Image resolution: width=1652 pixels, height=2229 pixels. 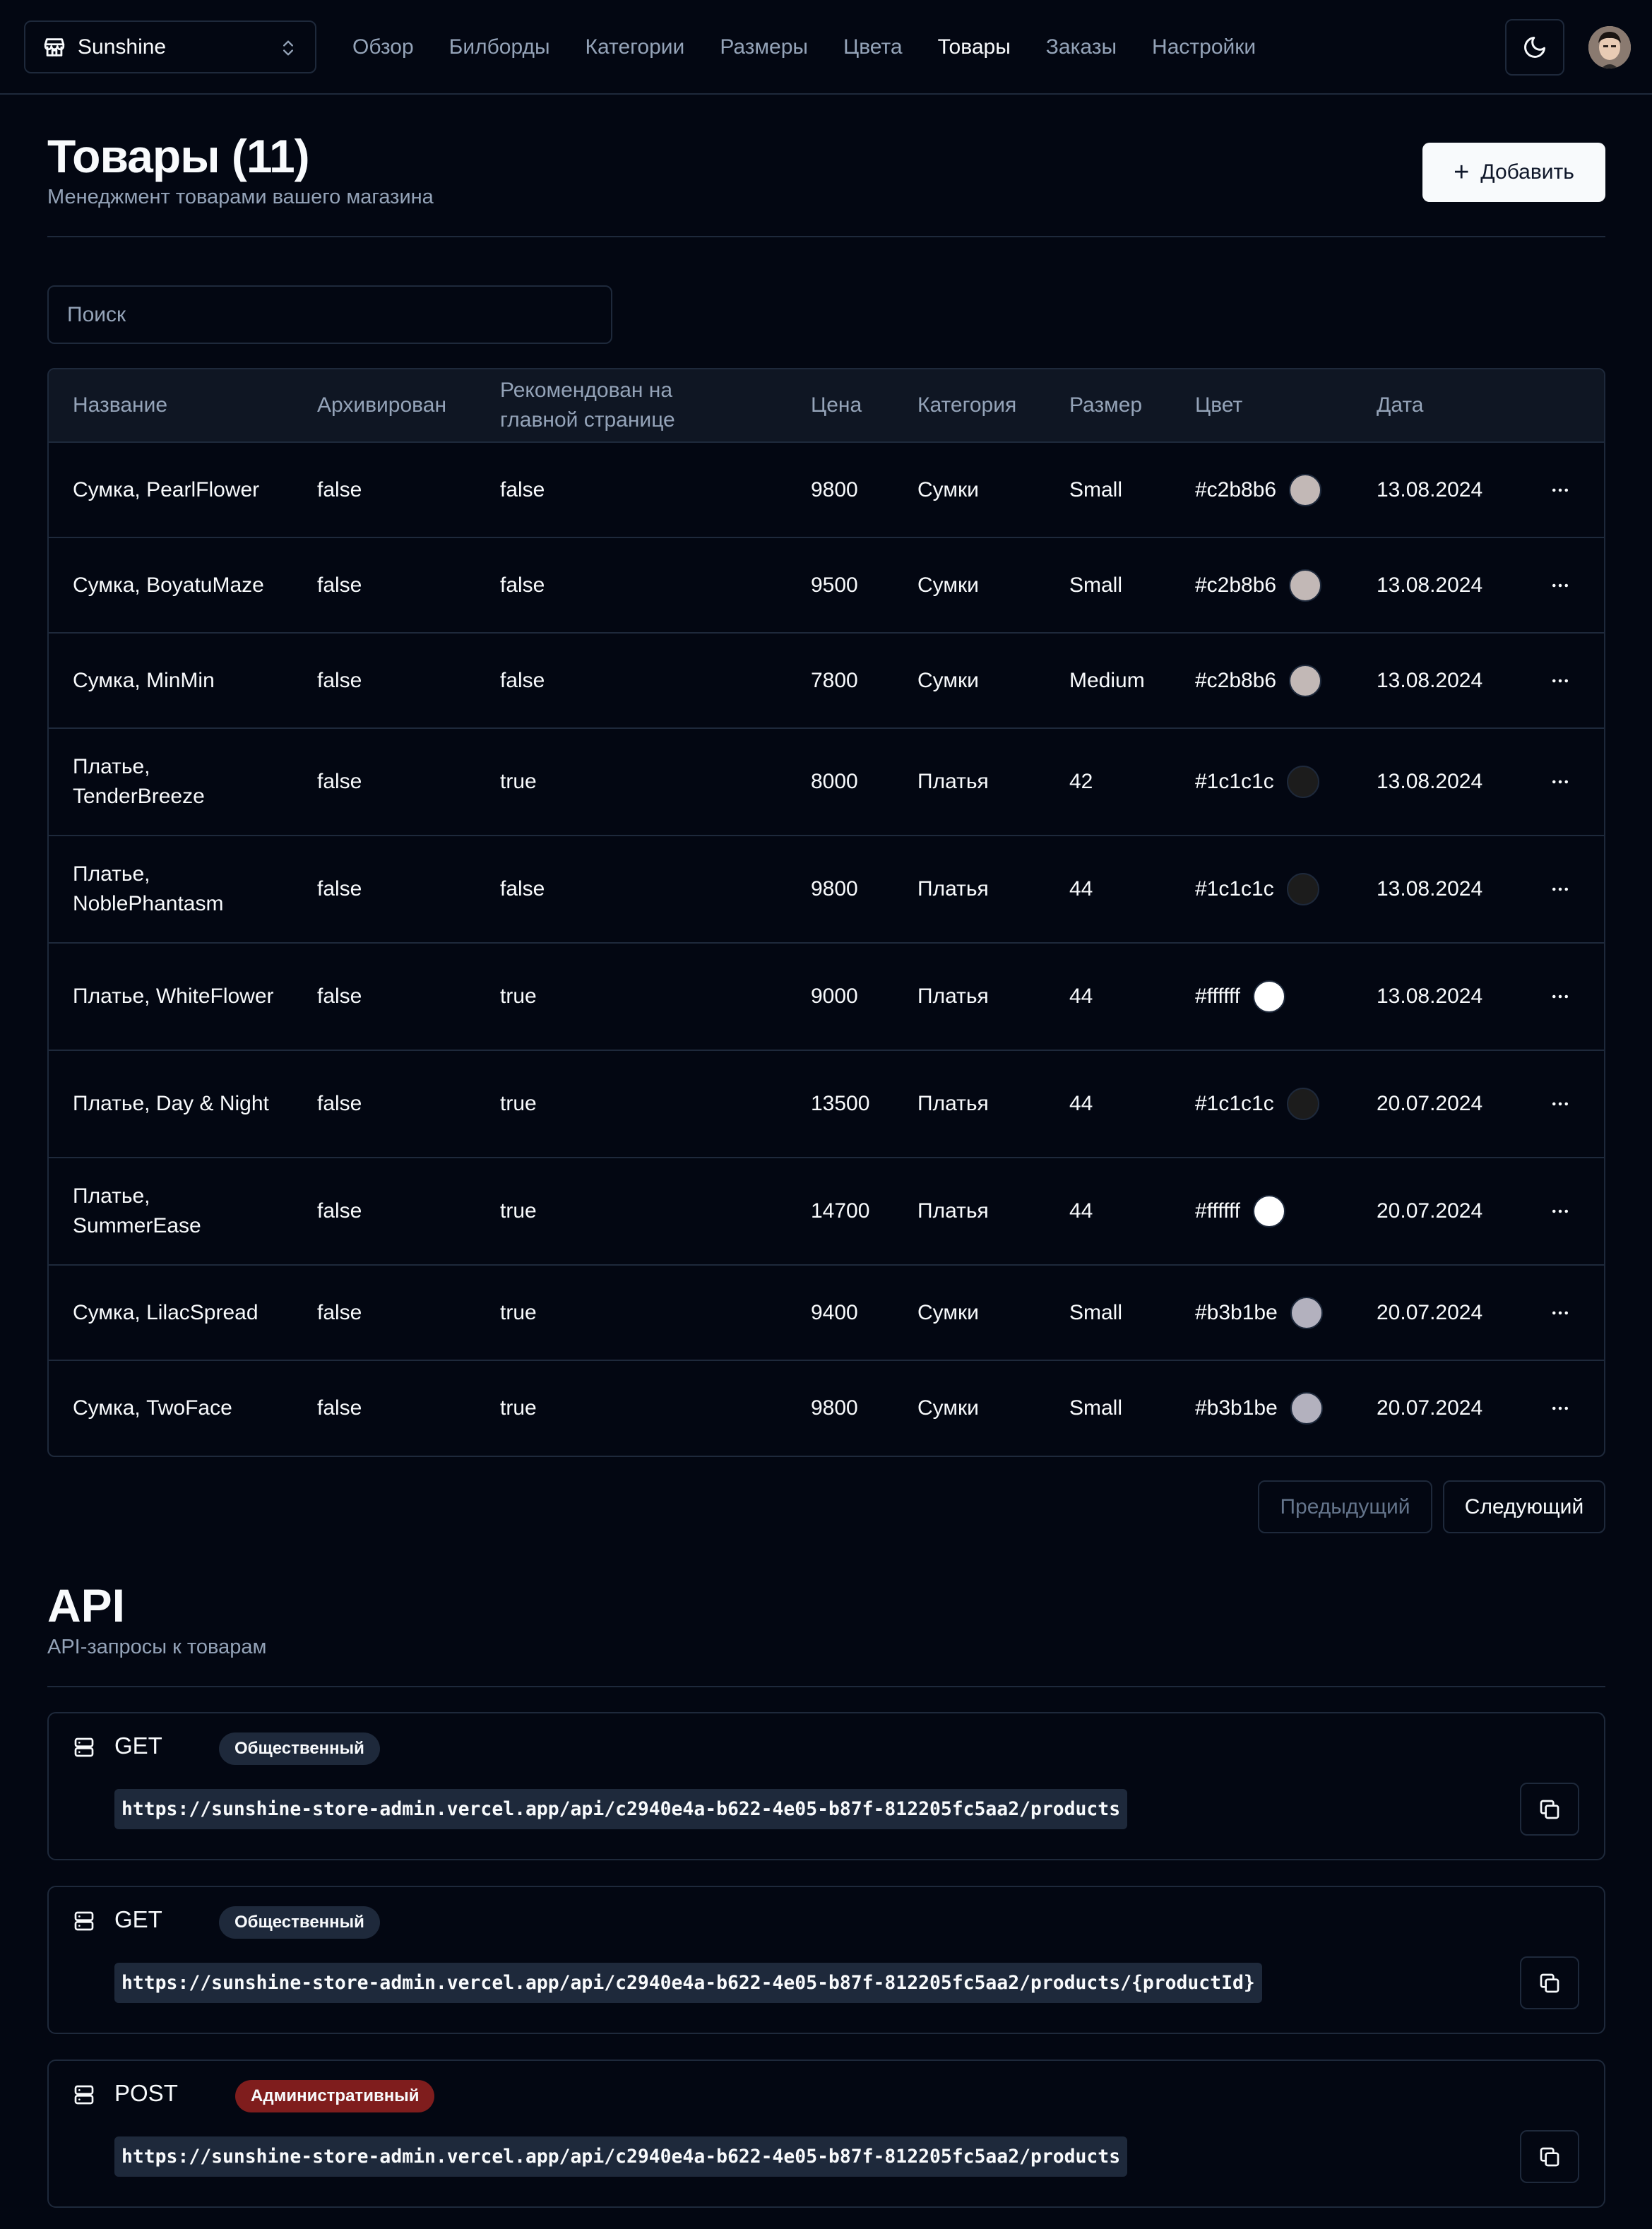 I want to click on cell-category: Сумки, so click(x=969, y=585).